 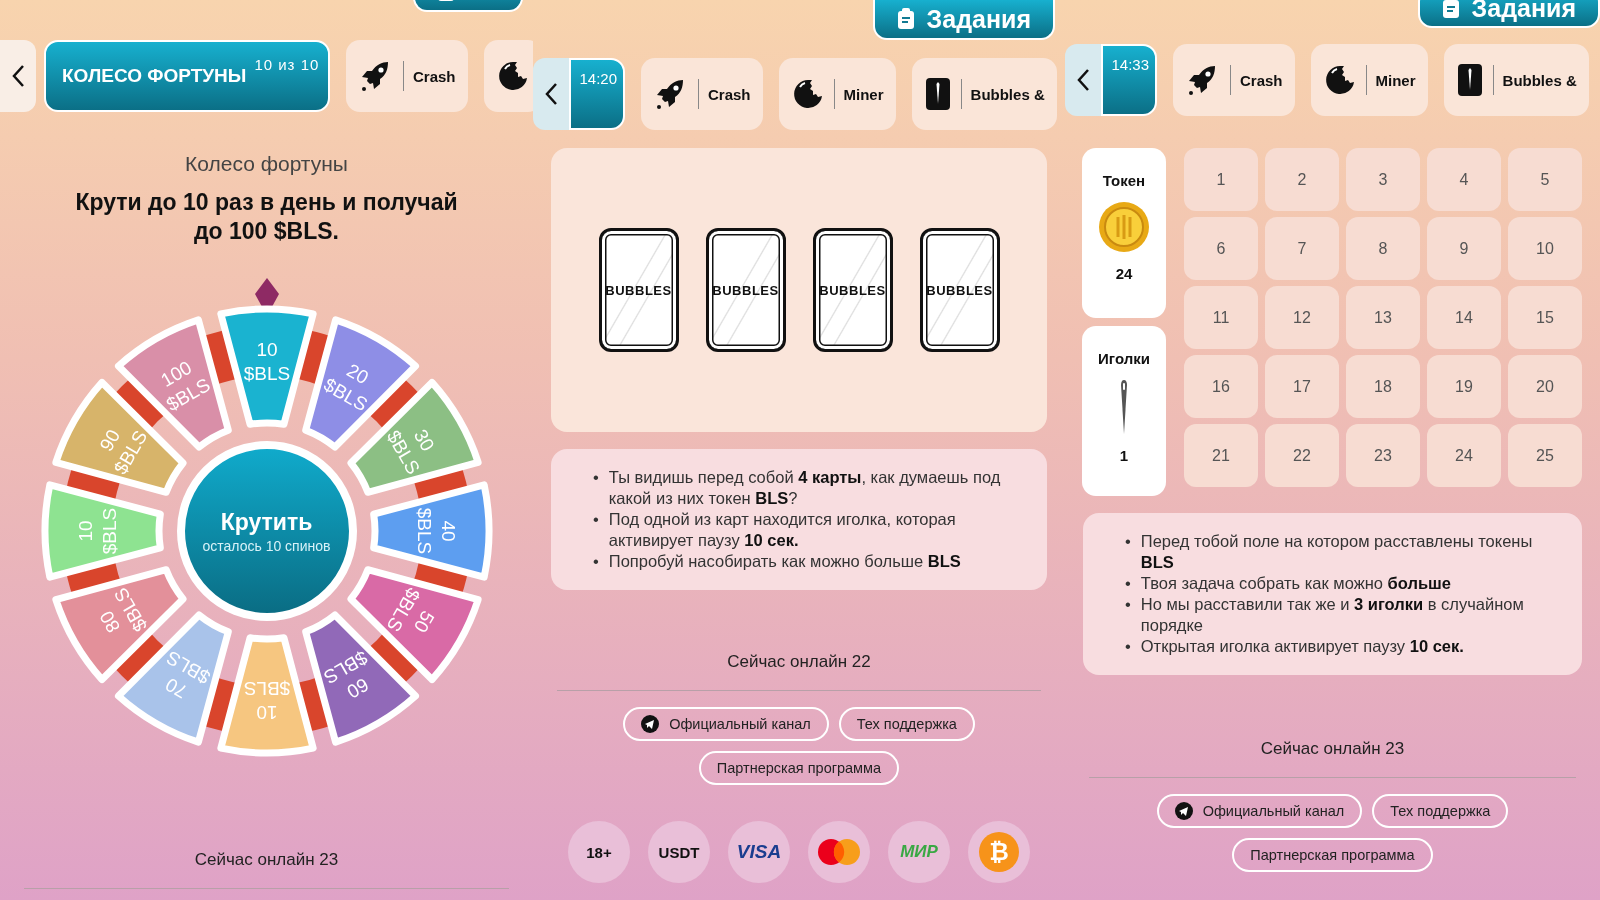 I want to click on counter-value: 24, so click(x=1124, y=273).